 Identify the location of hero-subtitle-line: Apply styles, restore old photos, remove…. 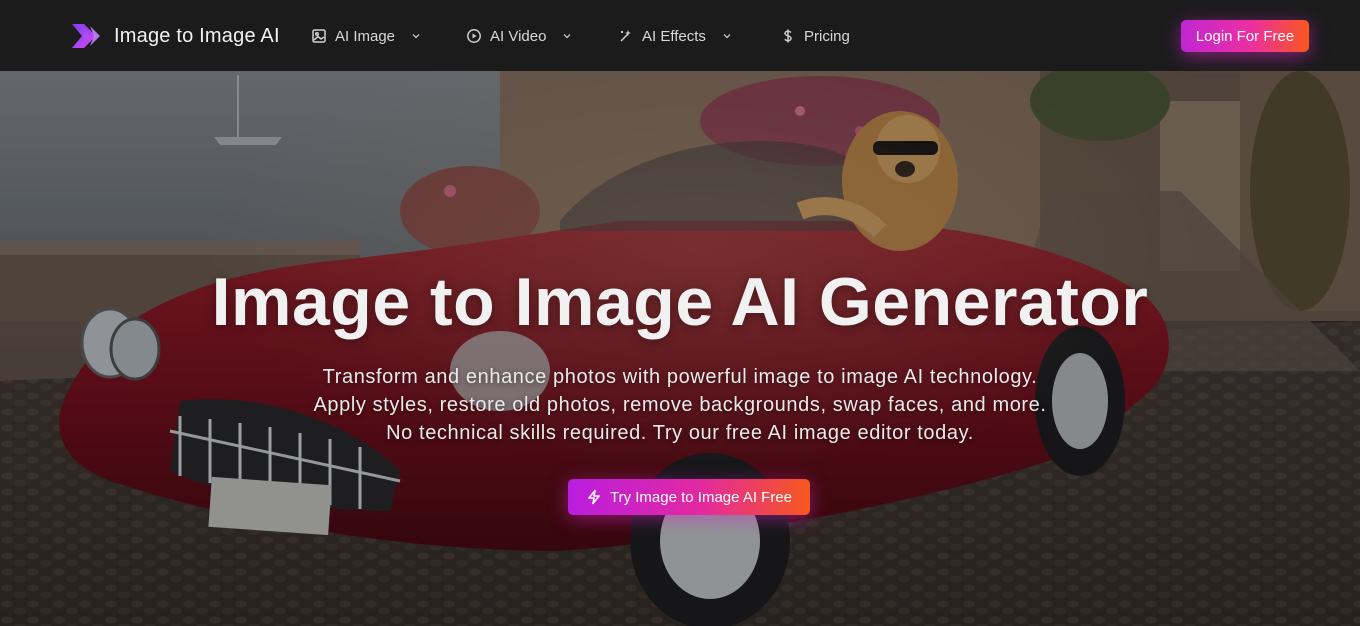
(680, 405).